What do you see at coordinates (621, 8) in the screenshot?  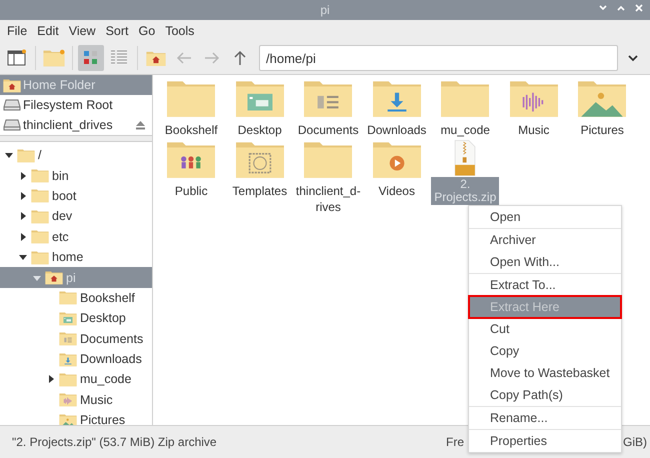 I see `maximize-icon` at bounding box center [621, 8].